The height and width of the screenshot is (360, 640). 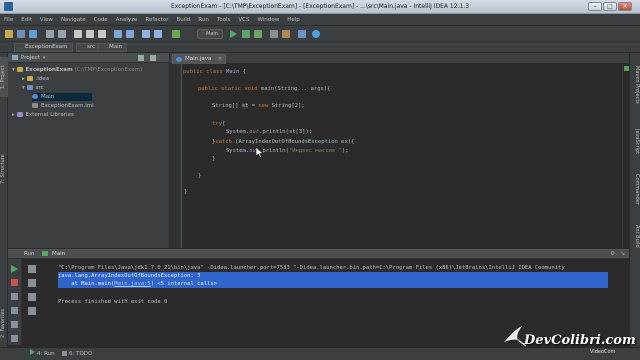 I want to click on code-token: "Индекс массив ", so click(x=315, y=151).